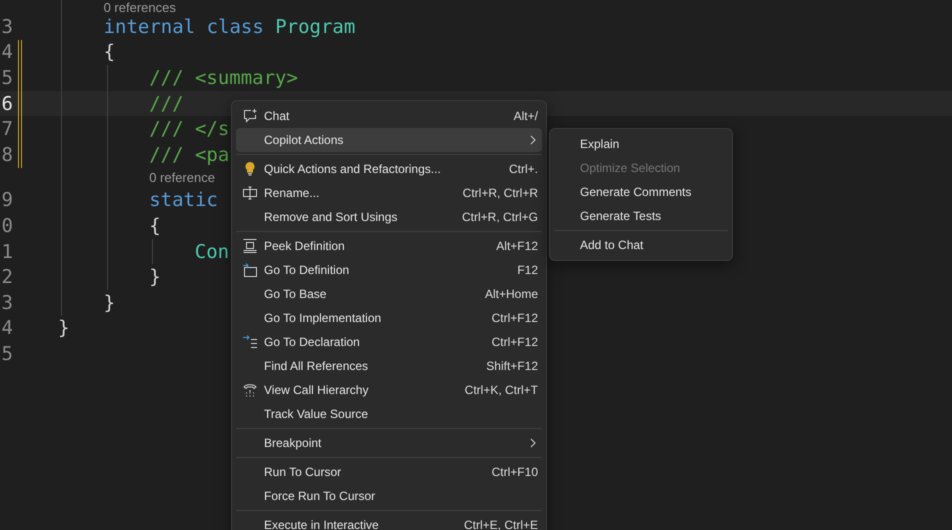 This screenshot has height=530, width=952. I want to click on menu-item: Quick Actions and Refactorings... Ctrl+., so click(389, 169).